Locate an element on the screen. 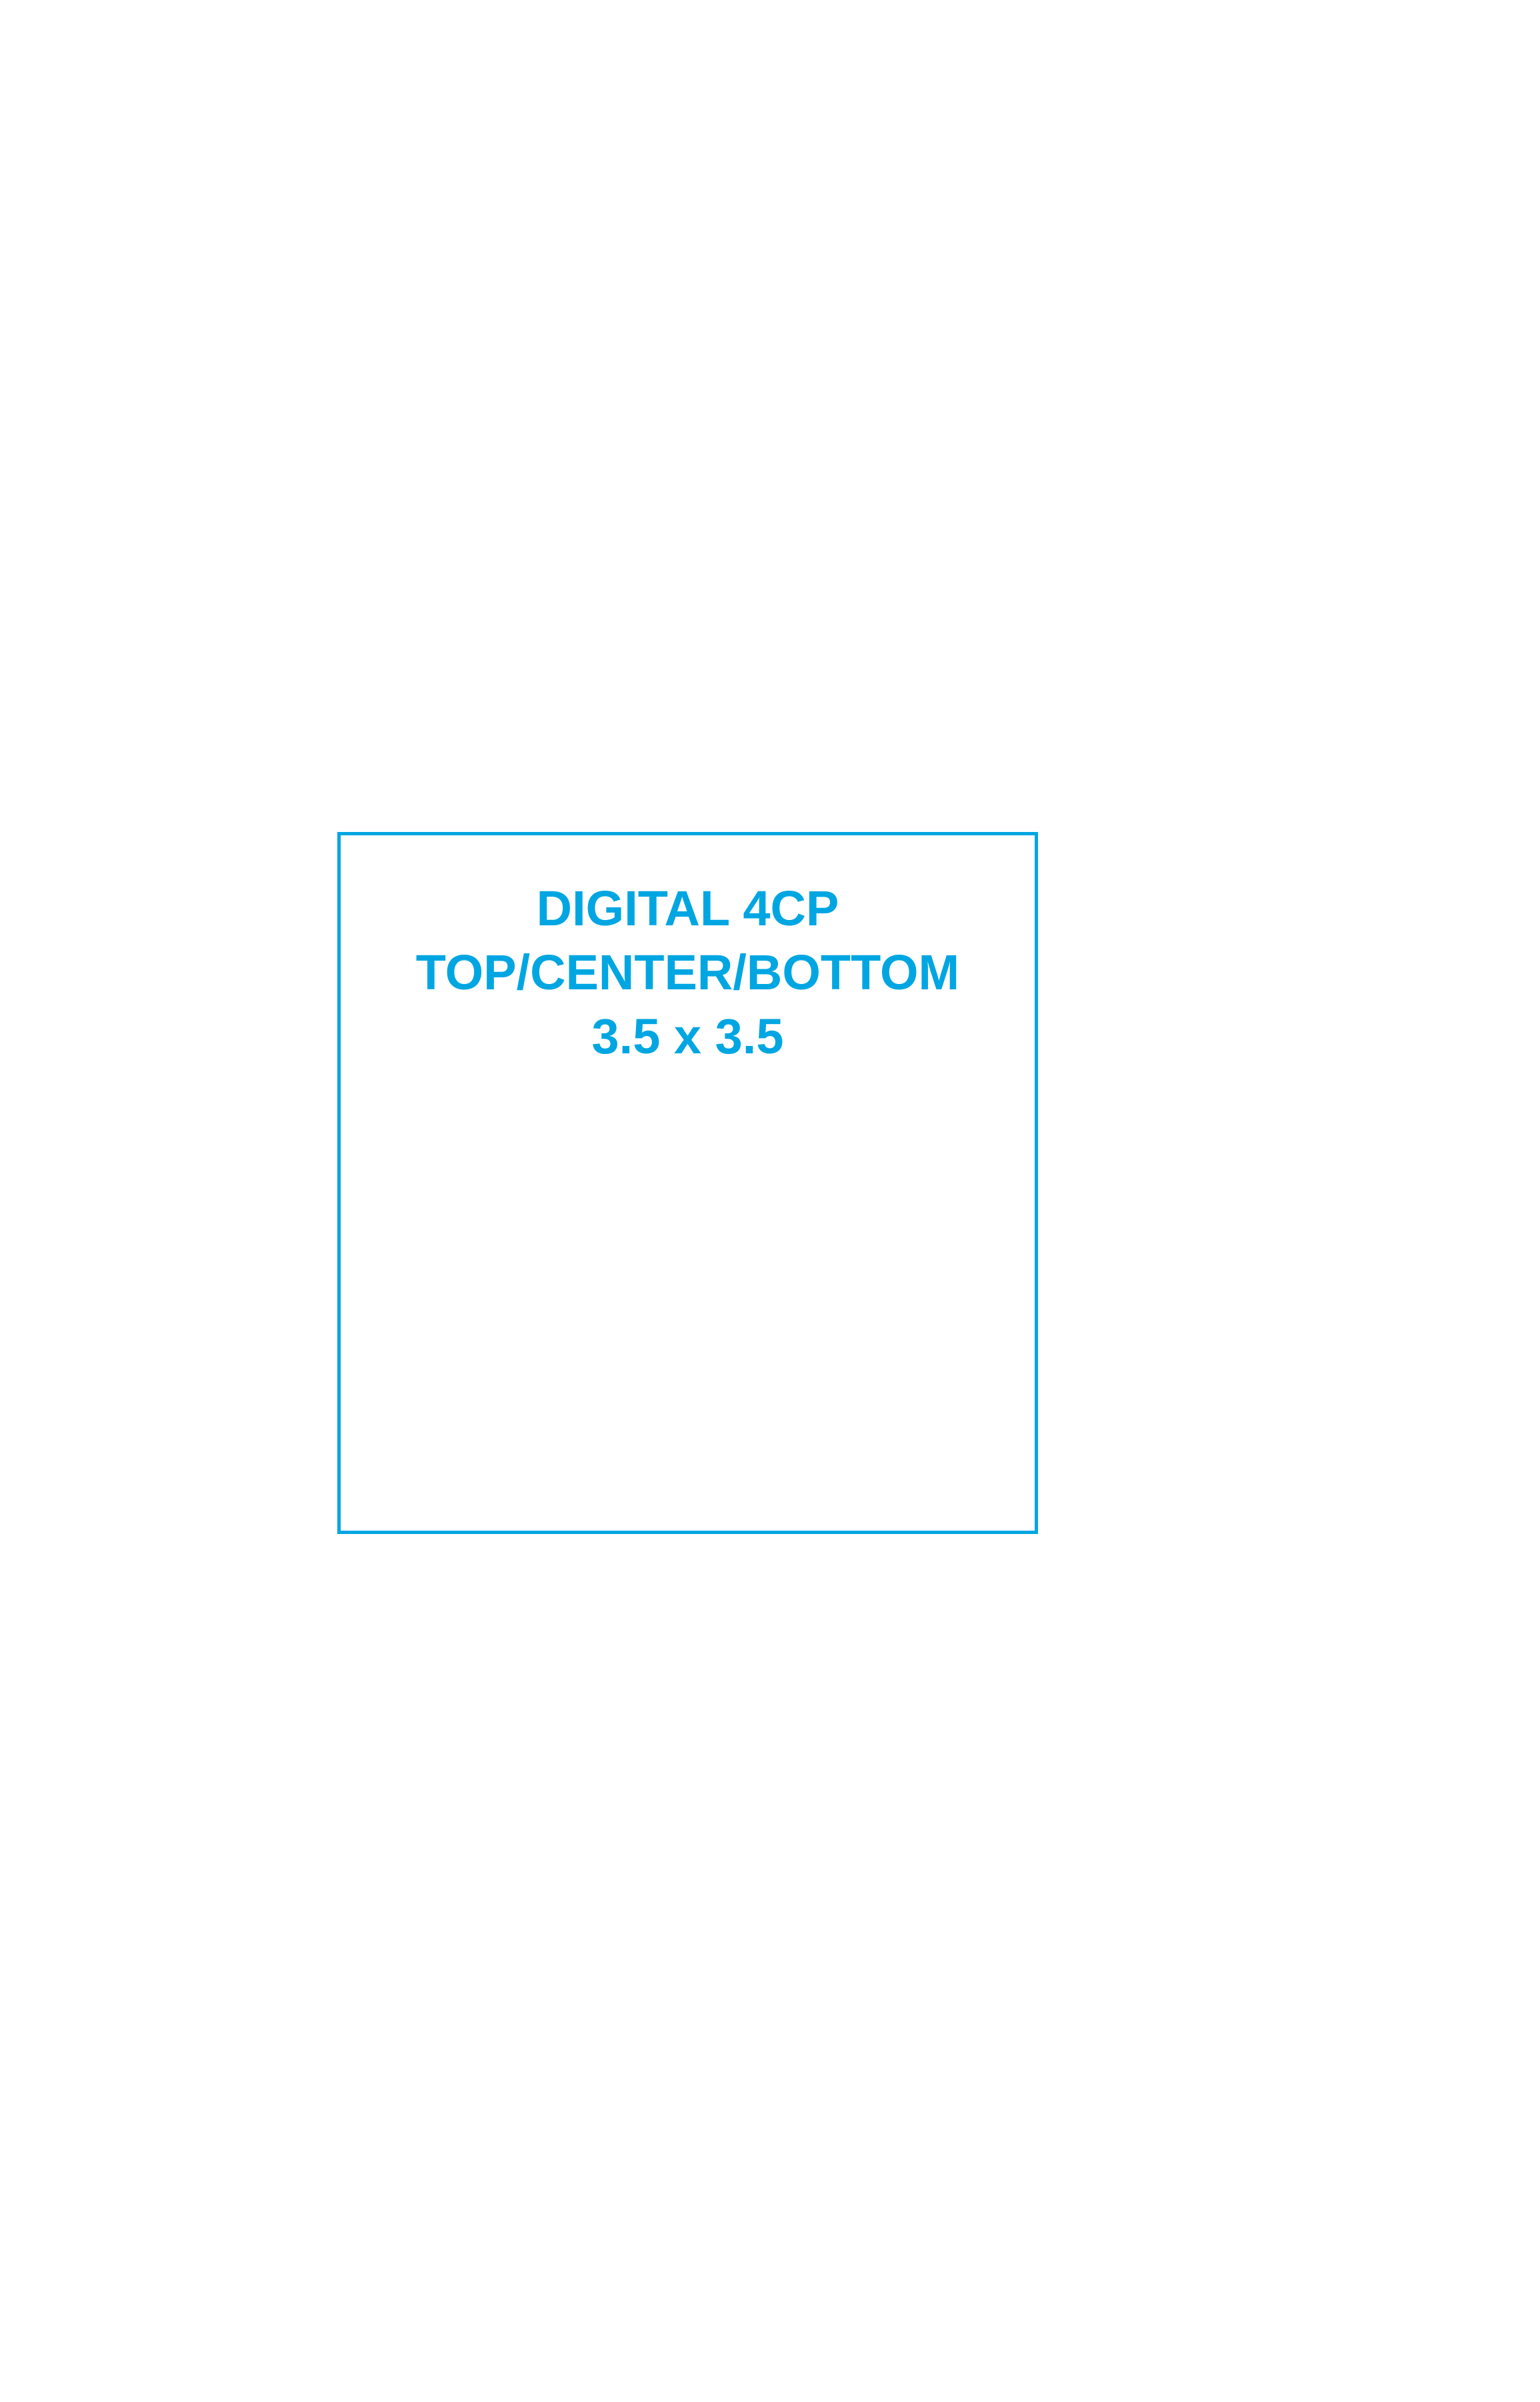 The height and width of the screenshot is (2402, 1540). template-label: DIGITAL 4CP TOP/CENTER/BOTTOM 3.5 x 3.5 is located at coordinates (688, 973).